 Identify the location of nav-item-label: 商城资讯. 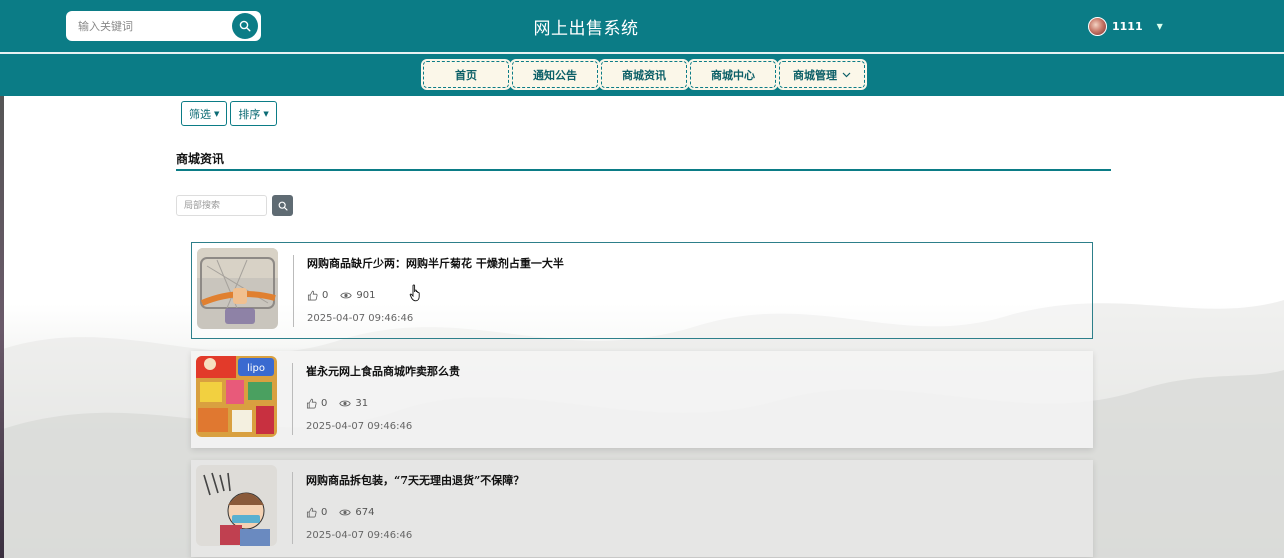
(644, 75).